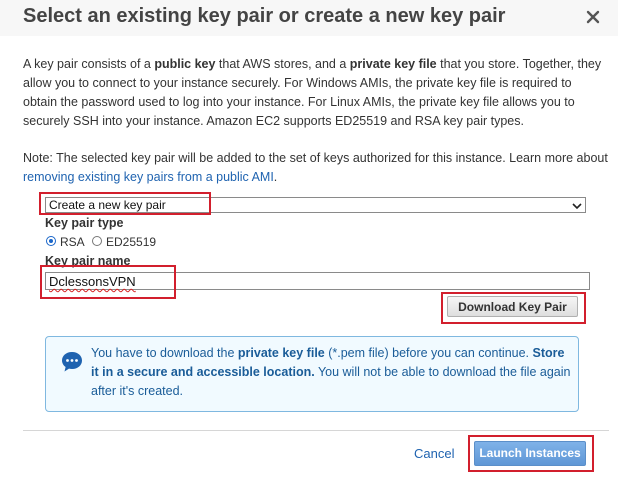 Image resolution: width=618 pixels, height=491 pixels. Describe the element at coordinates (393, 64) in the screenshot. I see `private-key-emphasis: private key file` at that location.